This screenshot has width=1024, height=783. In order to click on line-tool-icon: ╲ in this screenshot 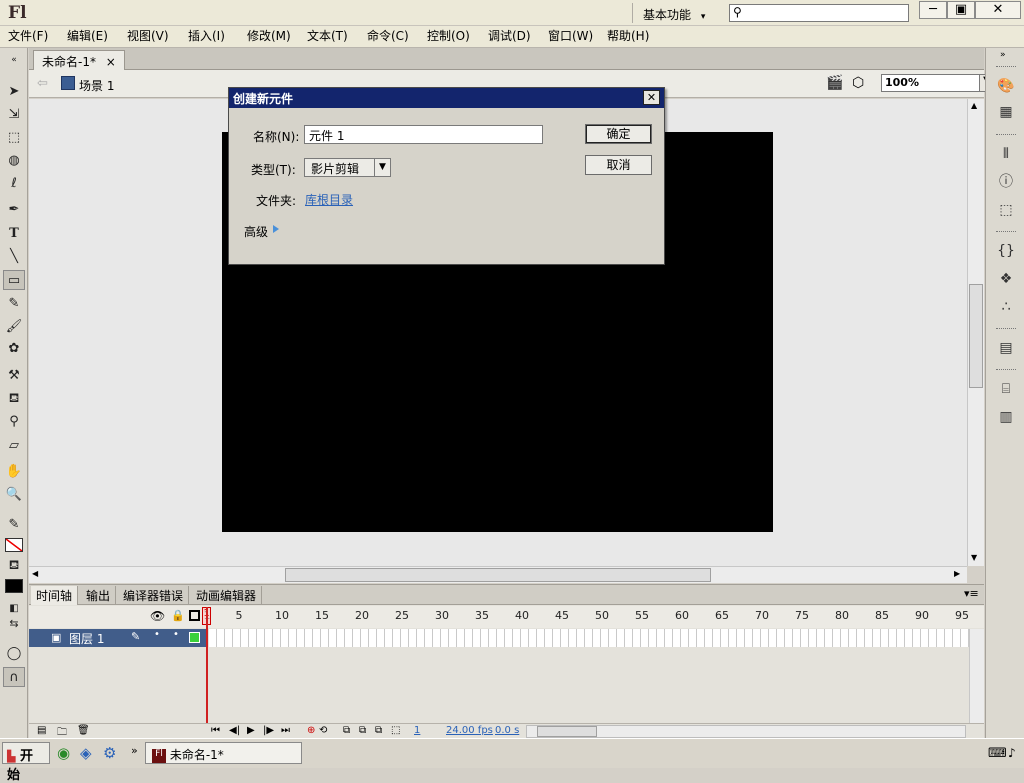, I will do `click(14, 257)`.